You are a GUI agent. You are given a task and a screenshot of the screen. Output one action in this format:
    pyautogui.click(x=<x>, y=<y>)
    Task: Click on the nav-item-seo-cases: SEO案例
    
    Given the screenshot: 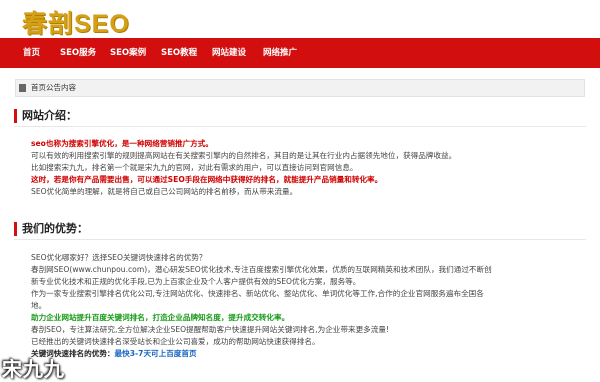 What is the action you would take?
    pyautogui.click(x=128, y=53)
    